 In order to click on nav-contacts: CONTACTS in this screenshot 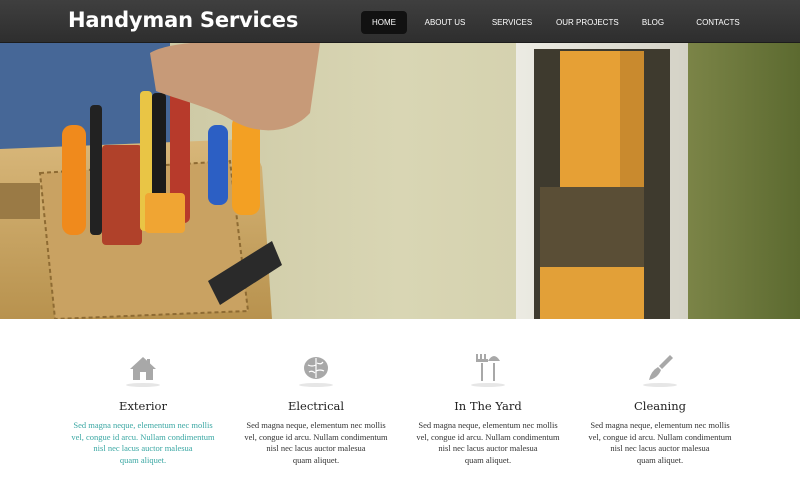, I will do `click(718, 22)`.